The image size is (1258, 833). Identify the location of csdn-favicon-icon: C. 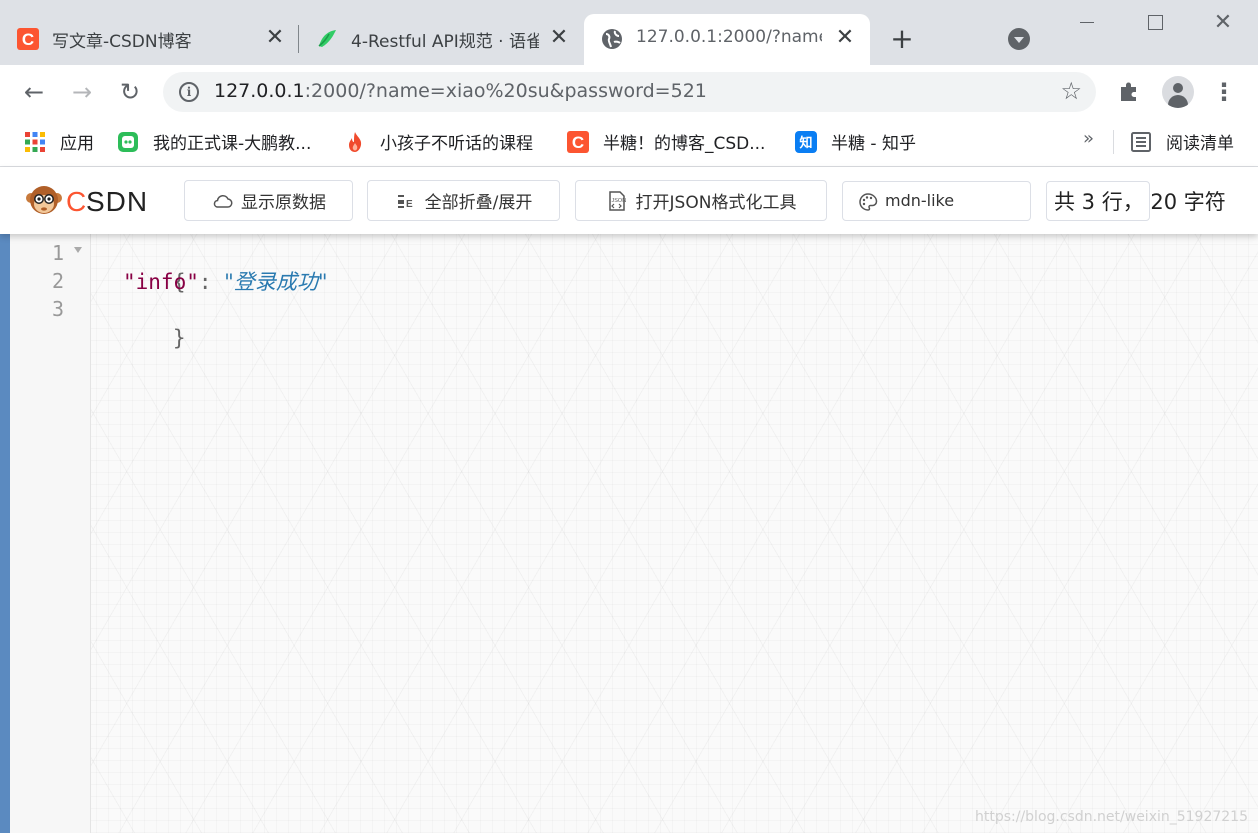
(28, 39).